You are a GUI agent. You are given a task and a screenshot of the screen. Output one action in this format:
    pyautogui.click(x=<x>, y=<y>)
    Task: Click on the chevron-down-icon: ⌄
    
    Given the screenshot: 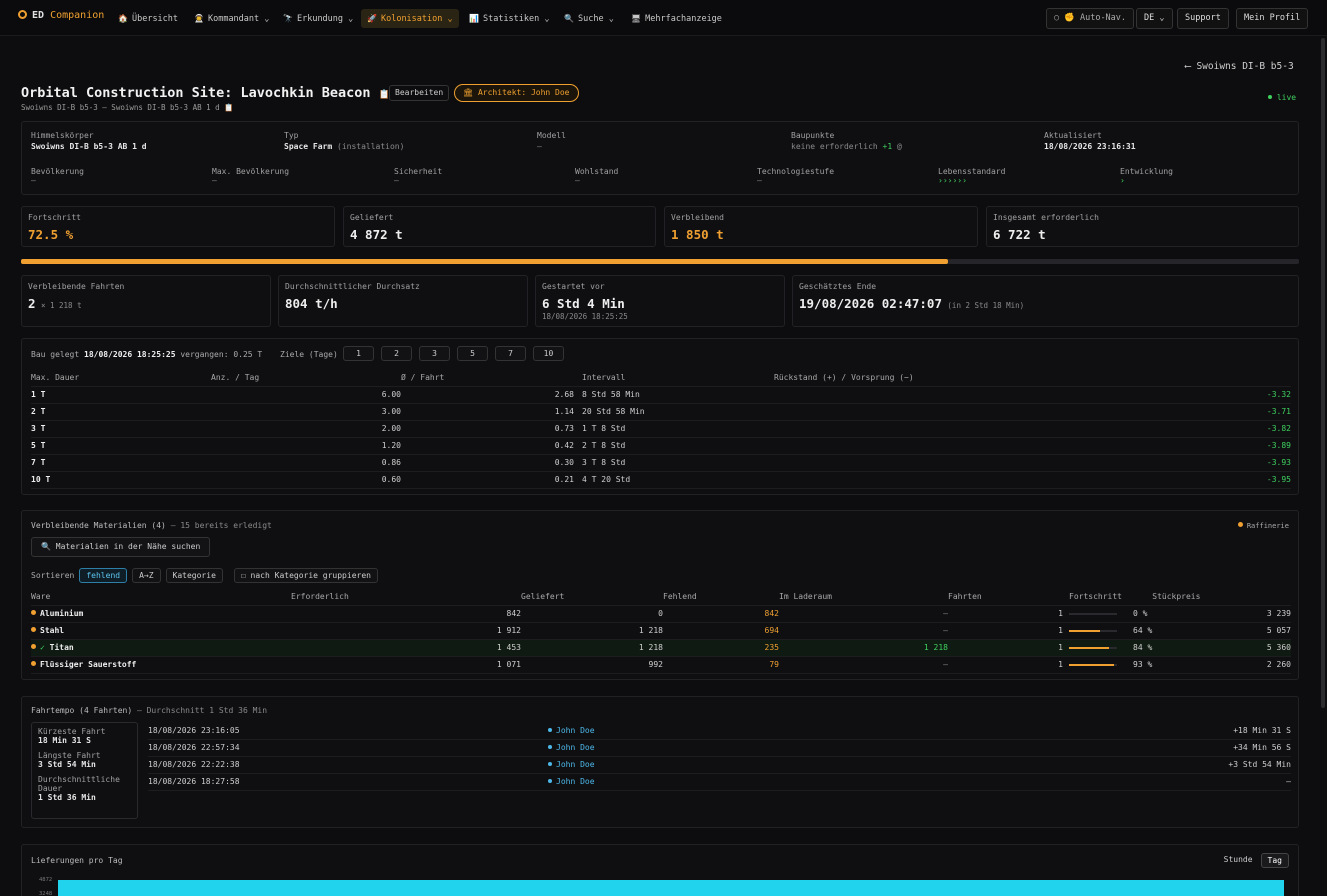 What is the action you would take?
    pyautogui.click(x=450, y=19)
    